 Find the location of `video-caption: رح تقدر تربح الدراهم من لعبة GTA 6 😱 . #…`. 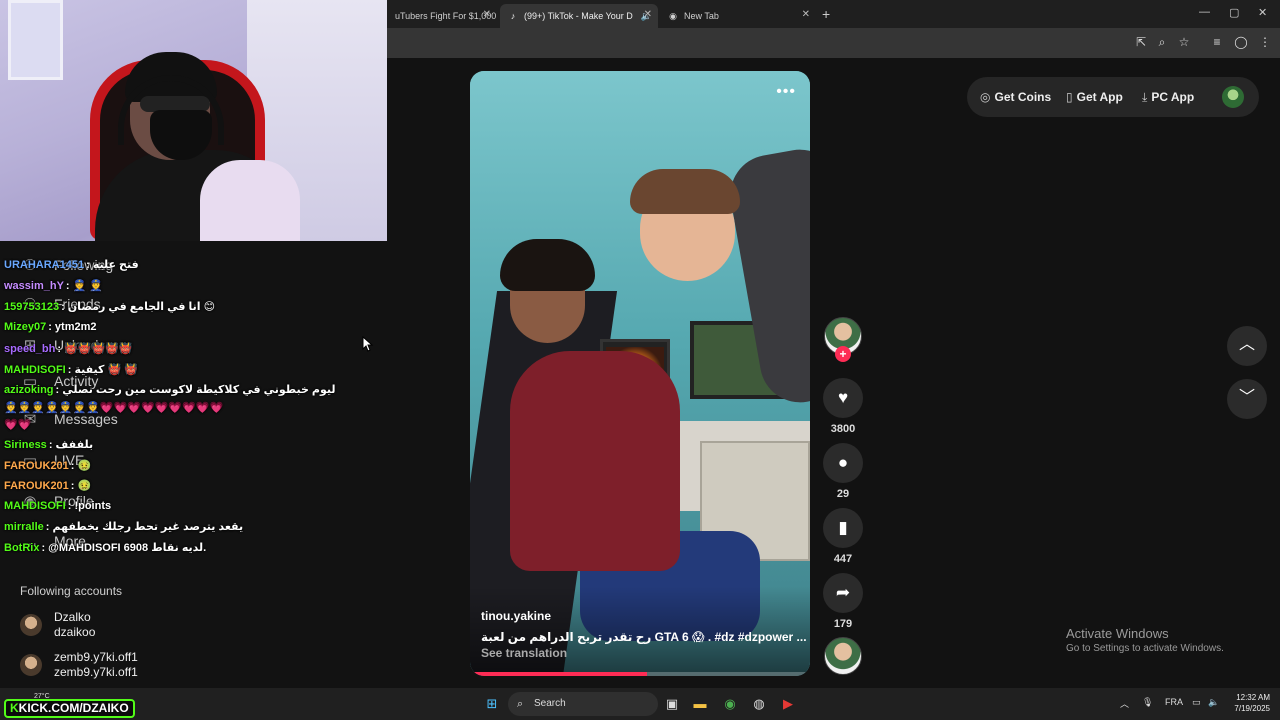

video-caption: رح تقدر تربح الدراهم من لعبة GTA 6 😱 . #… is located at coordinates (643, 637).